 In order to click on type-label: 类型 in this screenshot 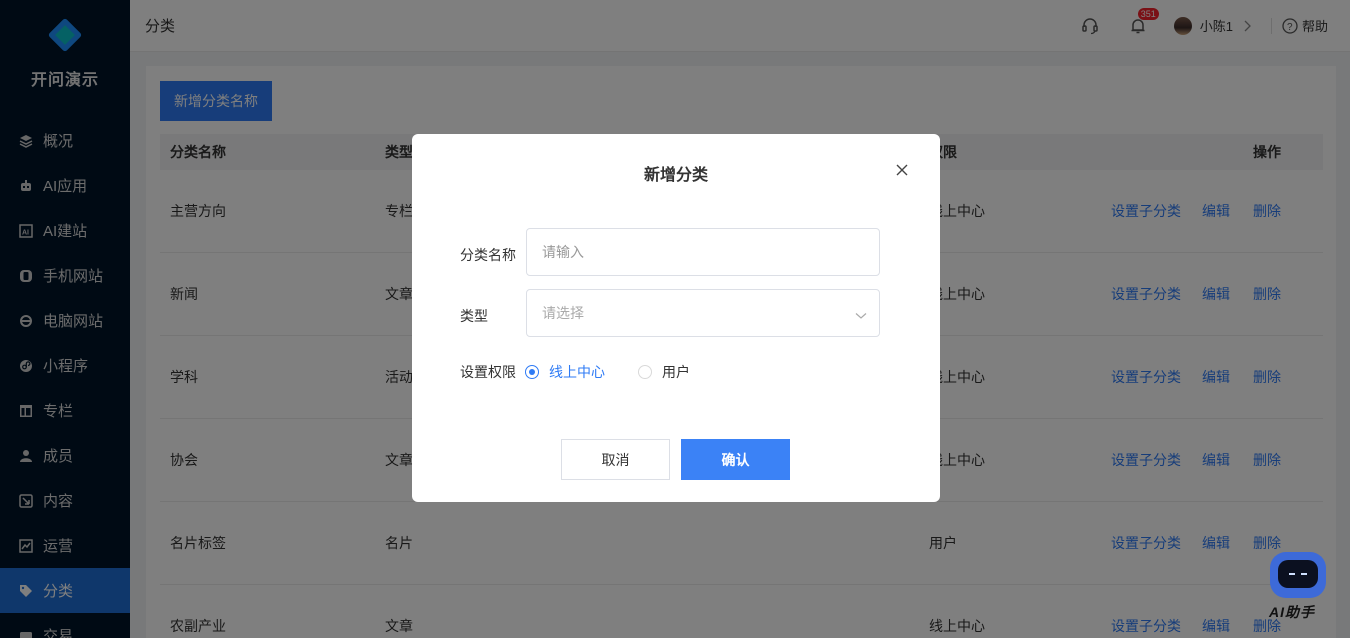, I will do `click(474, 316)`.